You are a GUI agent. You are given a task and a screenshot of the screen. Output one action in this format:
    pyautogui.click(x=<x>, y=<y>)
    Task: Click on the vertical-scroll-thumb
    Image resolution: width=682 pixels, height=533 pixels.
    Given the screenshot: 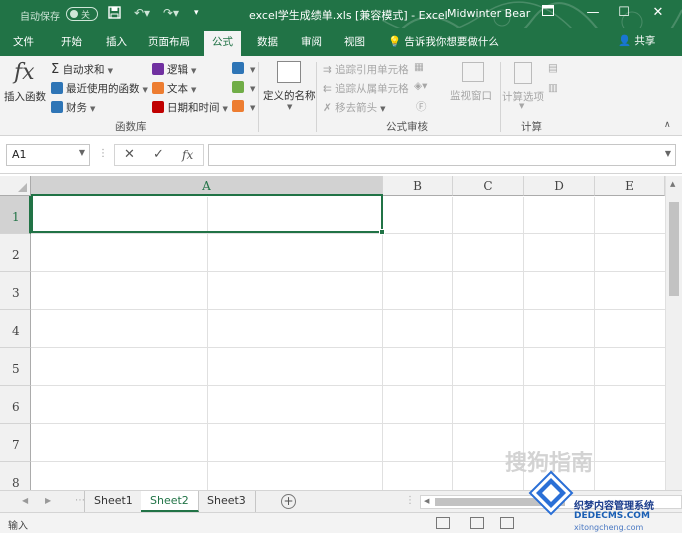 What is the action you would take?
    pyautogui.click(x=674, y=249)
    